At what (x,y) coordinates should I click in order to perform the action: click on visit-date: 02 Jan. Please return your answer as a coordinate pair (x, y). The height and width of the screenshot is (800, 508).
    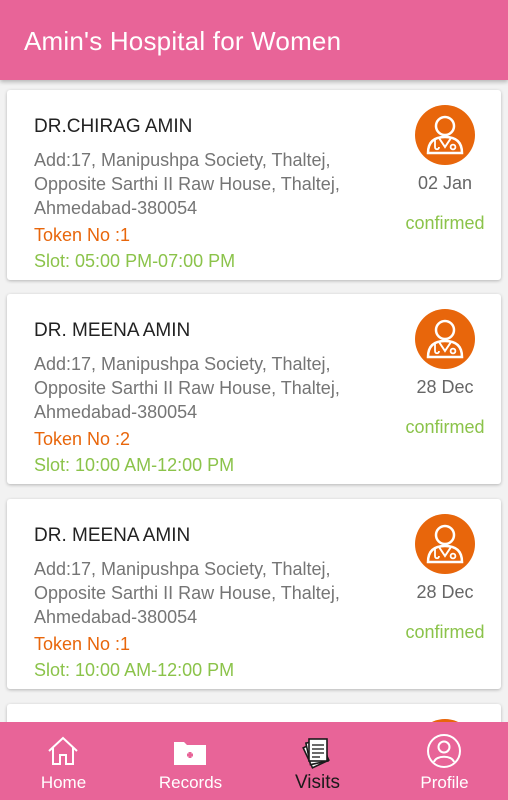
    Looking at the image, I should click on (445, 183).